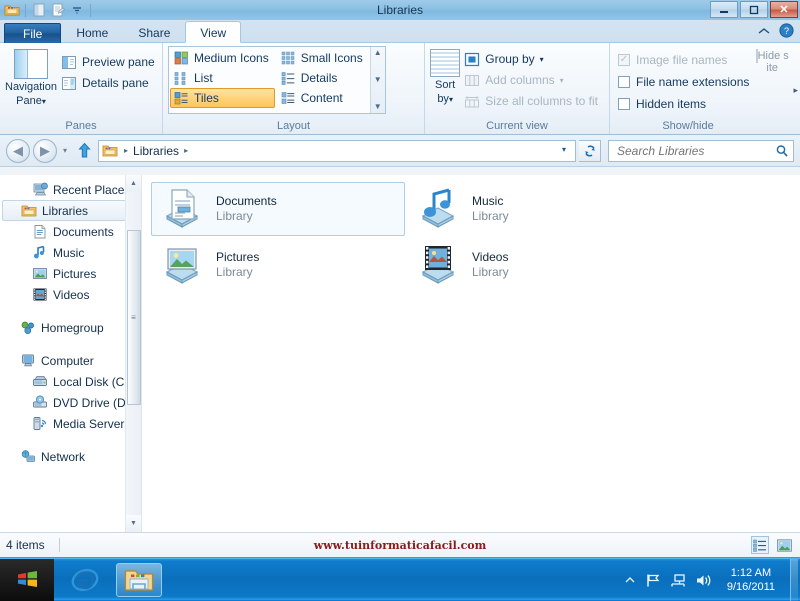 This screenshot has width=800, height=601. I want to click on layout-gallery-scrollbar: ▲ ▼ ▼, so click(377, 80).